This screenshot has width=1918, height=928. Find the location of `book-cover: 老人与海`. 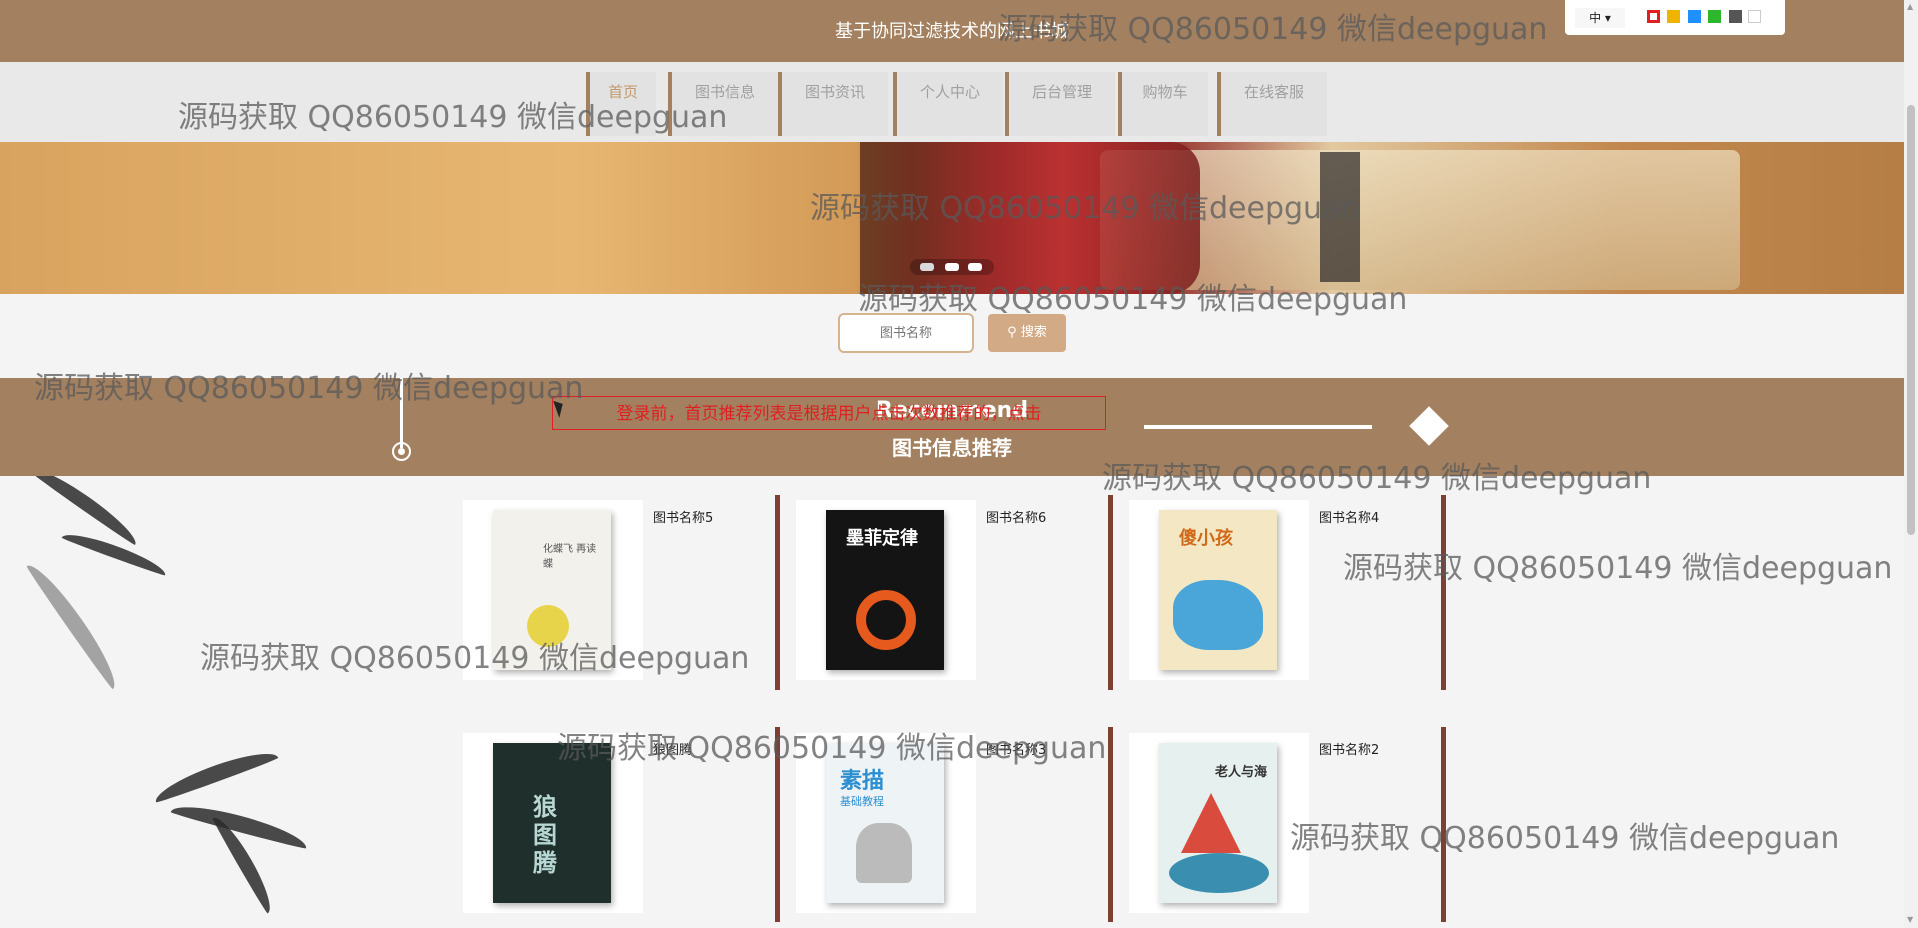

book-cover: 老人与海 is located at coordinates (1218, 823).